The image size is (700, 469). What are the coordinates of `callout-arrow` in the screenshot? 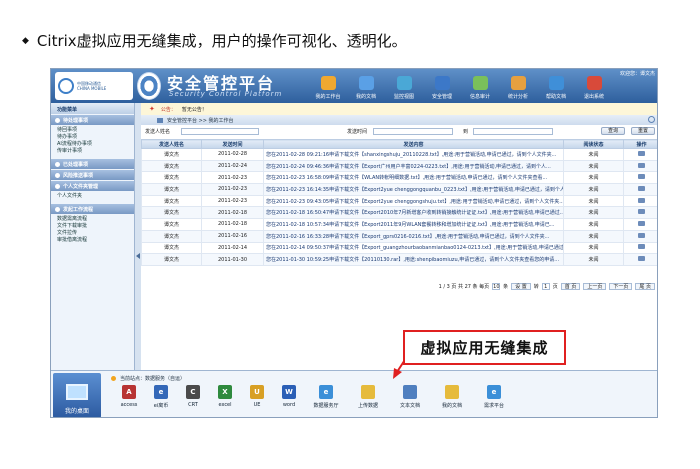 It's located at (402, 365).